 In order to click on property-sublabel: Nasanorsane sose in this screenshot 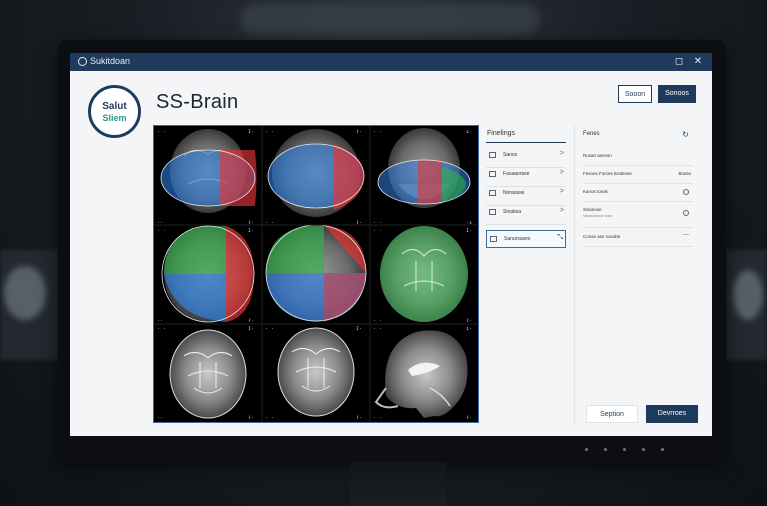, I will do `click(598, 216)`.